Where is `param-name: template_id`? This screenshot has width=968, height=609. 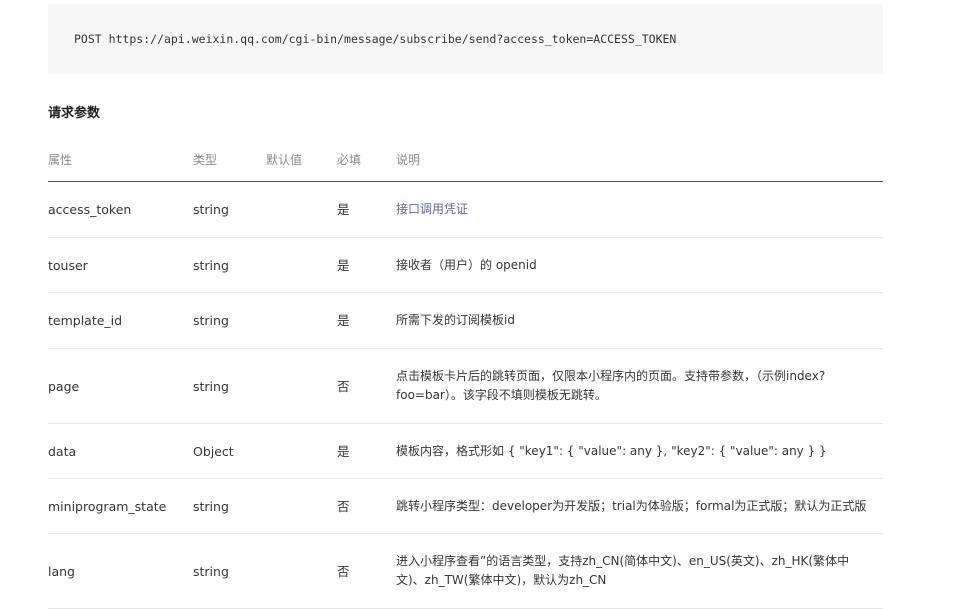
param-name: template_id is located at coordinates (120, 320).